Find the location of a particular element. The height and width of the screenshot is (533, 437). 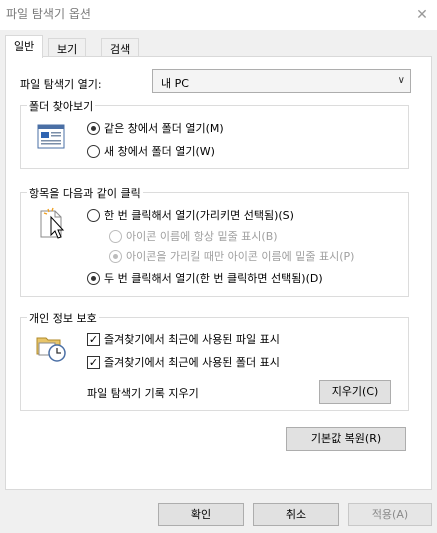

same-window-radio: 같은 창에서 폴더 열기(M) is located at coordinates (155, 128).